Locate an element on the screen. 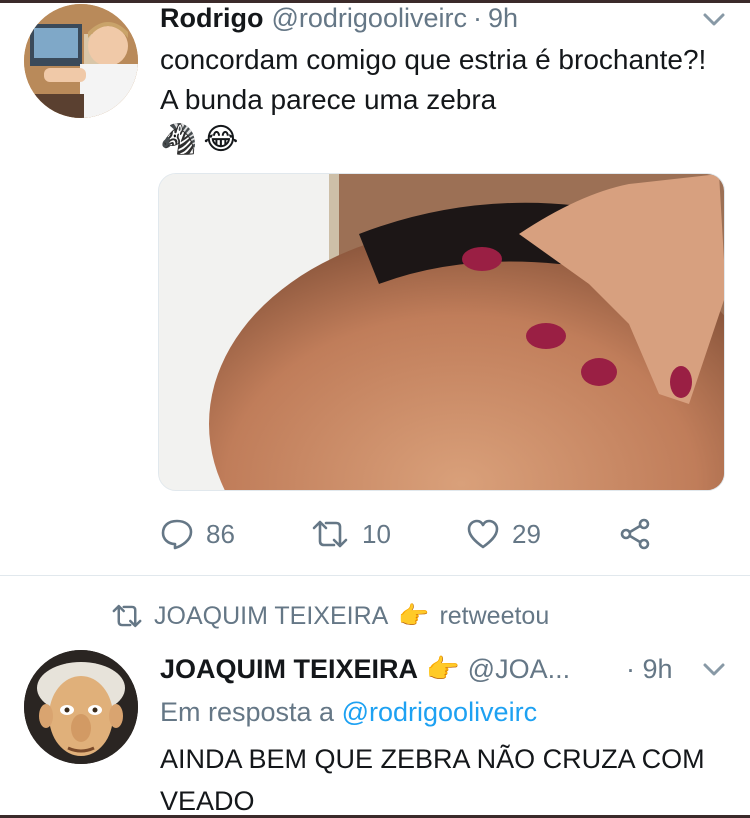  share-icon is located at coordinates (635, 534).